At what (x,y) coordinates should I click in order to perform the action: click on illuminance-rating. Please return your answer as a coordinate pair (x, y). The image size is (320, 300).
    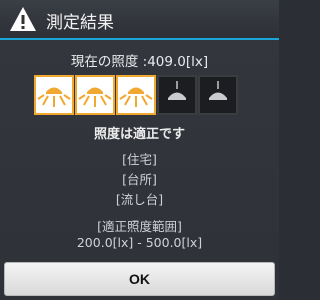
    Looking at the image, I should click on (139, 97).